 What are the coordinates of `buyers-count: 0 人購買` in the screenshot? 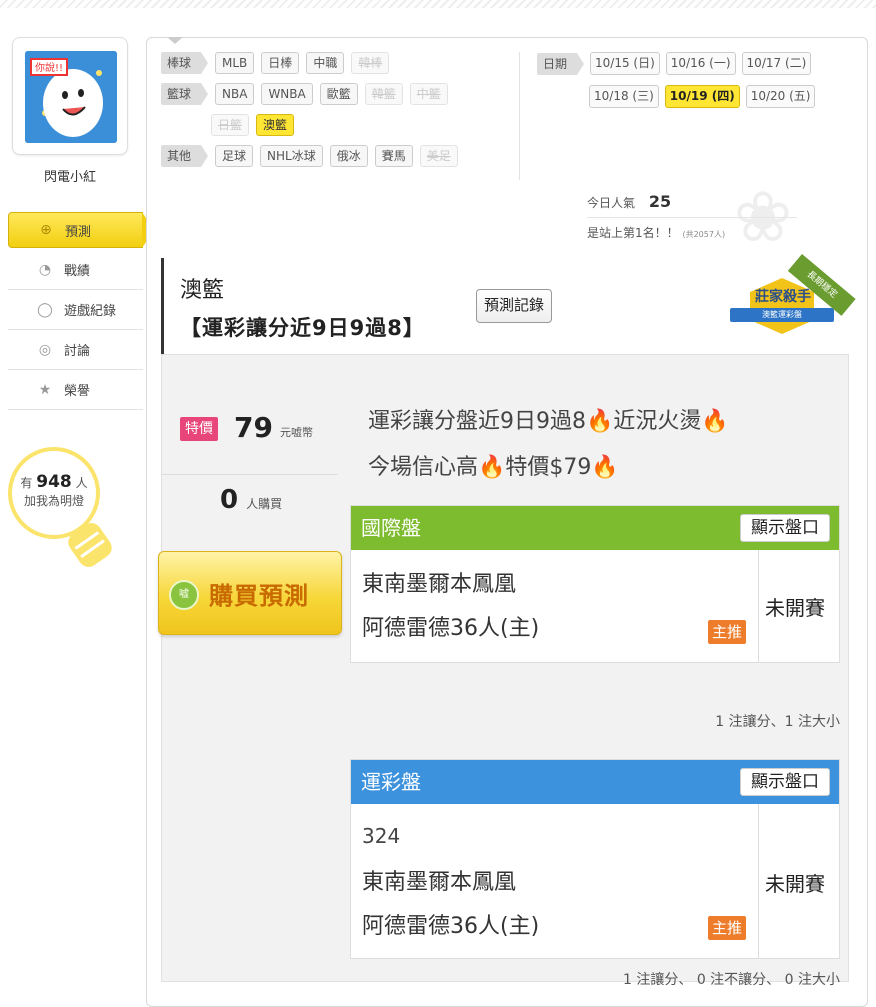 It's located at (251, 500).